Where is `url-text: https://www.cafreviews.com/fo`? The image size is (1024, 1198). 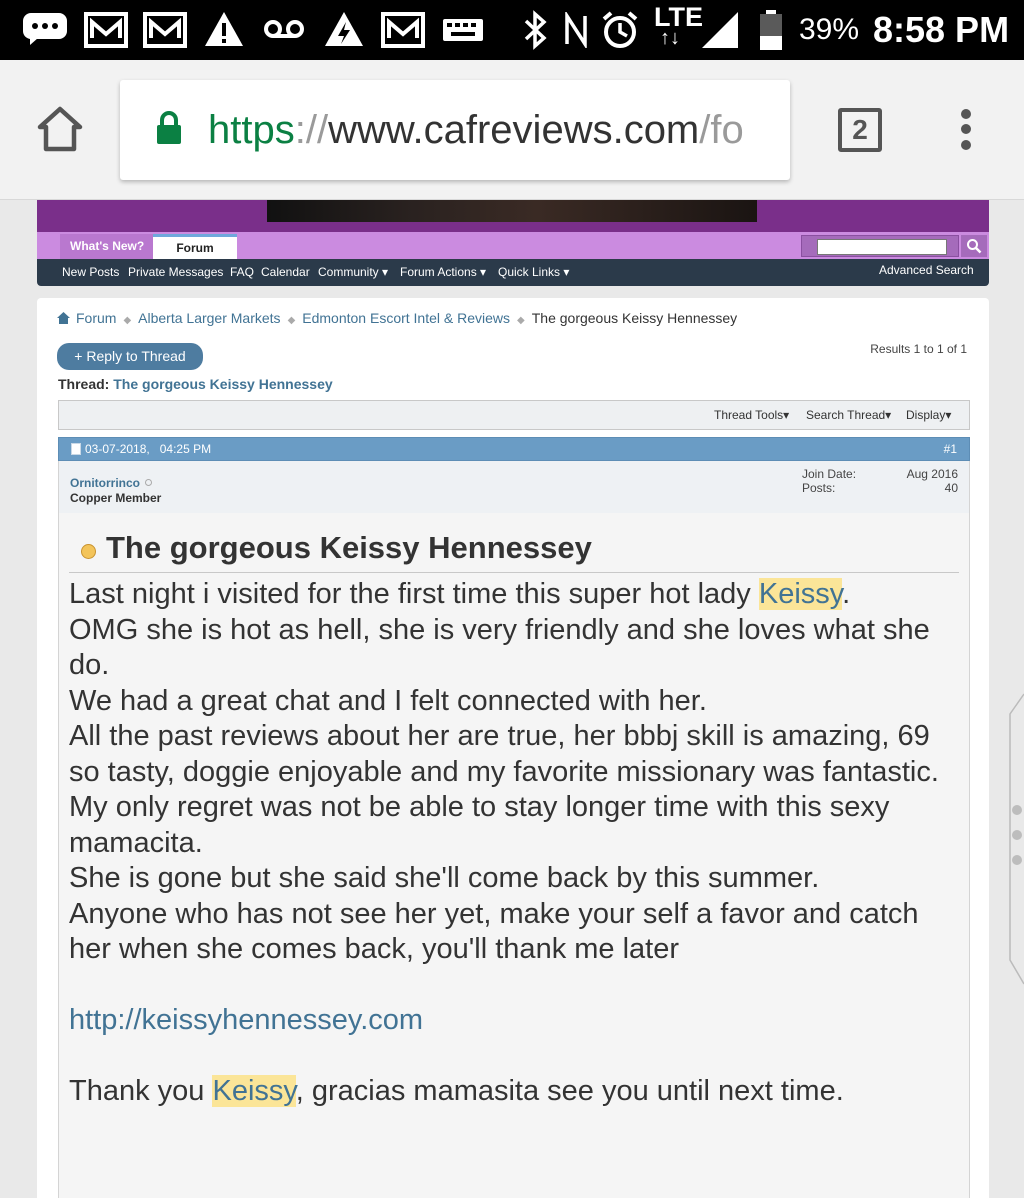 url-text: https://www.cafreviews.com/fo is located at coordinates (476, 130).